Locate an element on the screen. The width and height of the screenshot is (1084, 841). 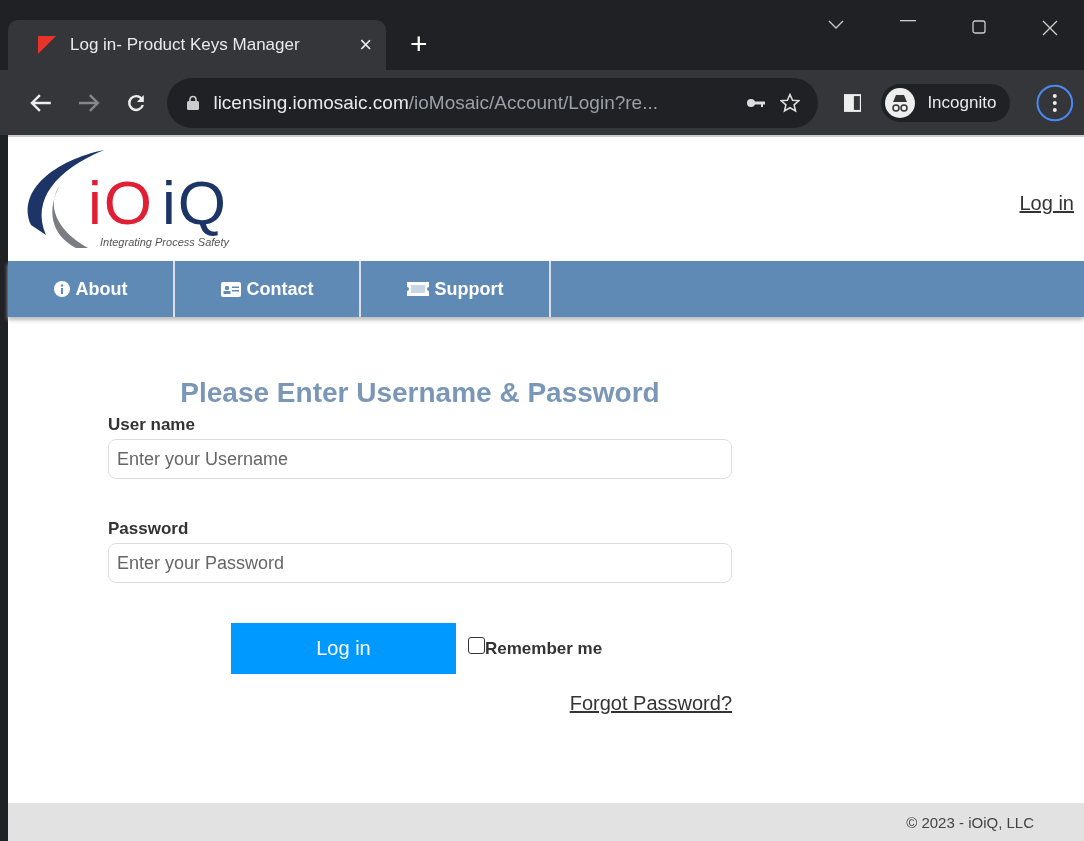
field-label: User name is located at coordinates (152, 425).